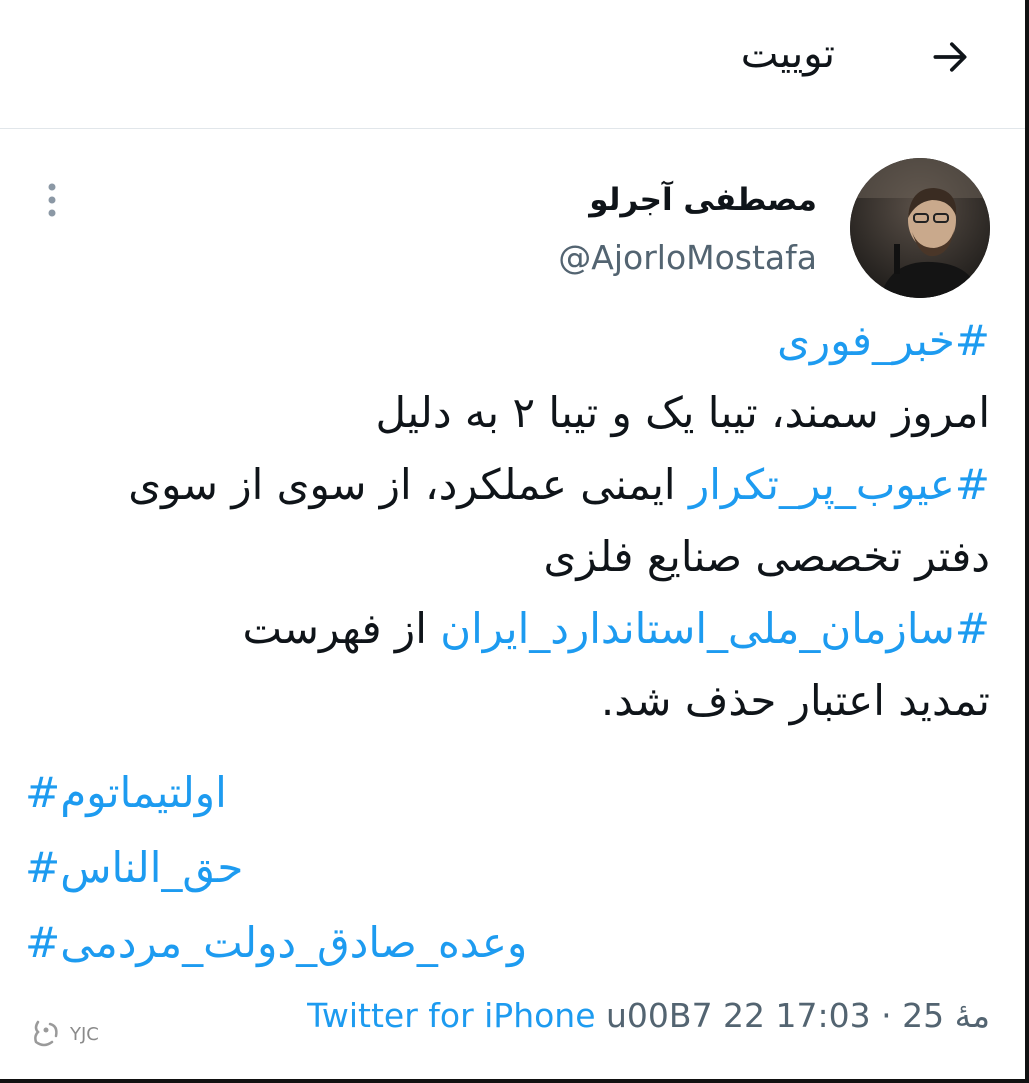 This screenshot has width=1029, height=1083. I want to click on page-title: توییت, so click(787, 54).